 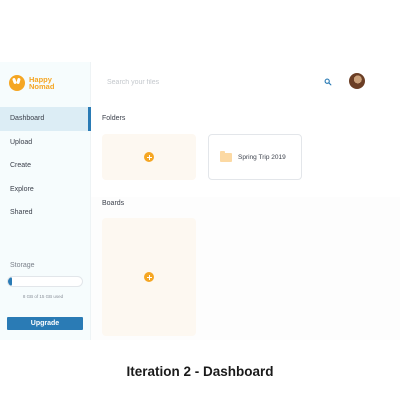 What do you see at coordinates (17, 83) in the screenshot?
I see `logo-icon` at bounding box center [17, 83].